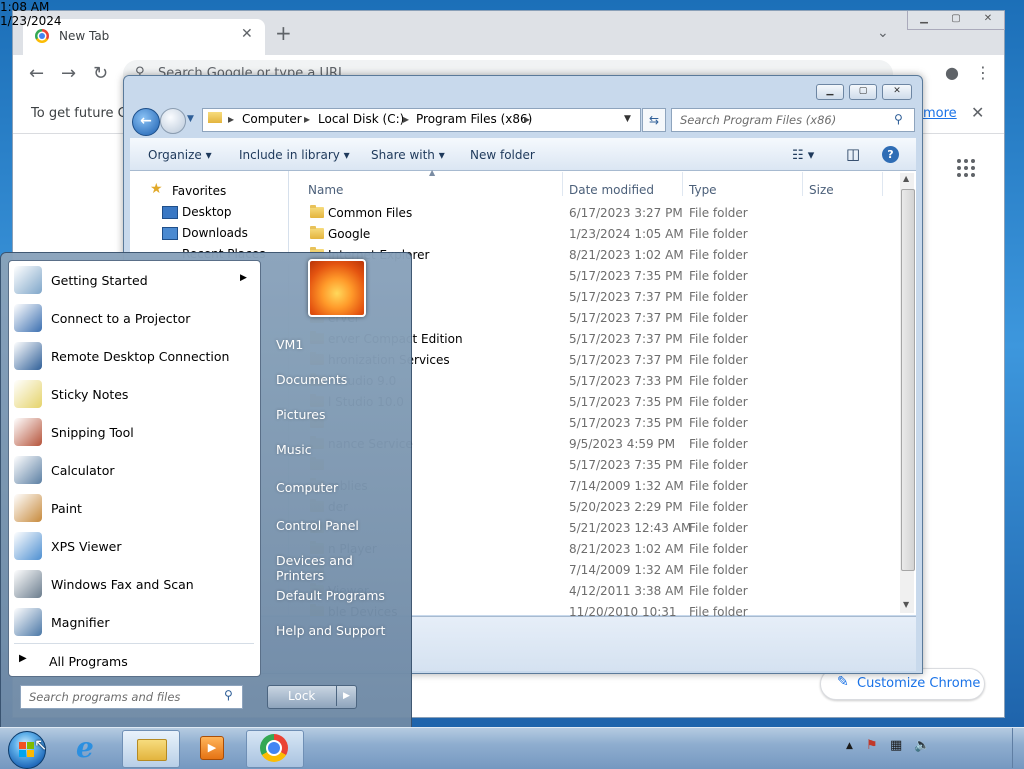 The width and height of the screenshot is (1024, 769). What do you see at coordinates (215, 233) in the screenshot?
I see `nav-downloads: Downloads` at bounding box center [215, 233].